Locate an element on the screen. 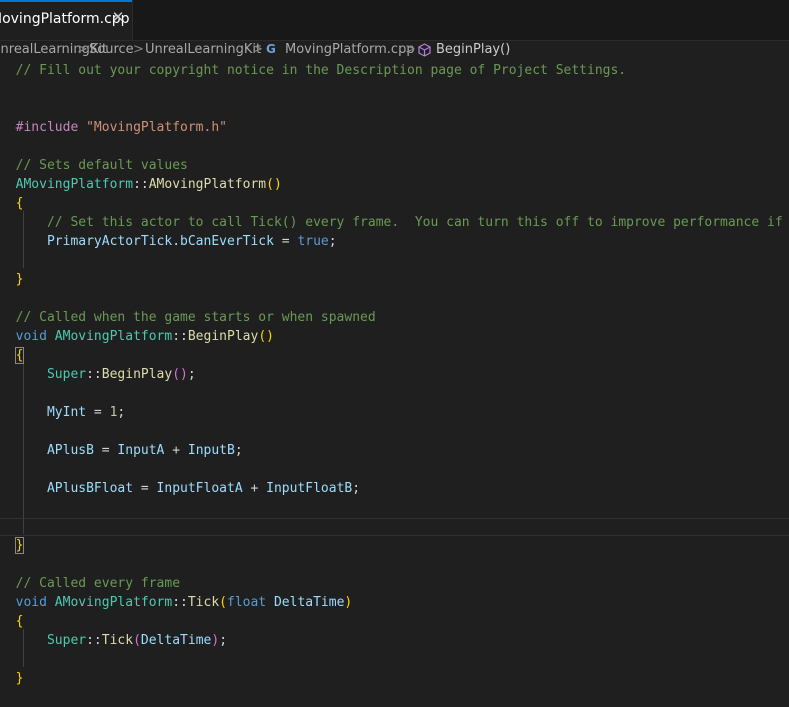 The image size is (789, 707). code-line: APlusB = InputA + InputB; is located at coordinates (394, 450).